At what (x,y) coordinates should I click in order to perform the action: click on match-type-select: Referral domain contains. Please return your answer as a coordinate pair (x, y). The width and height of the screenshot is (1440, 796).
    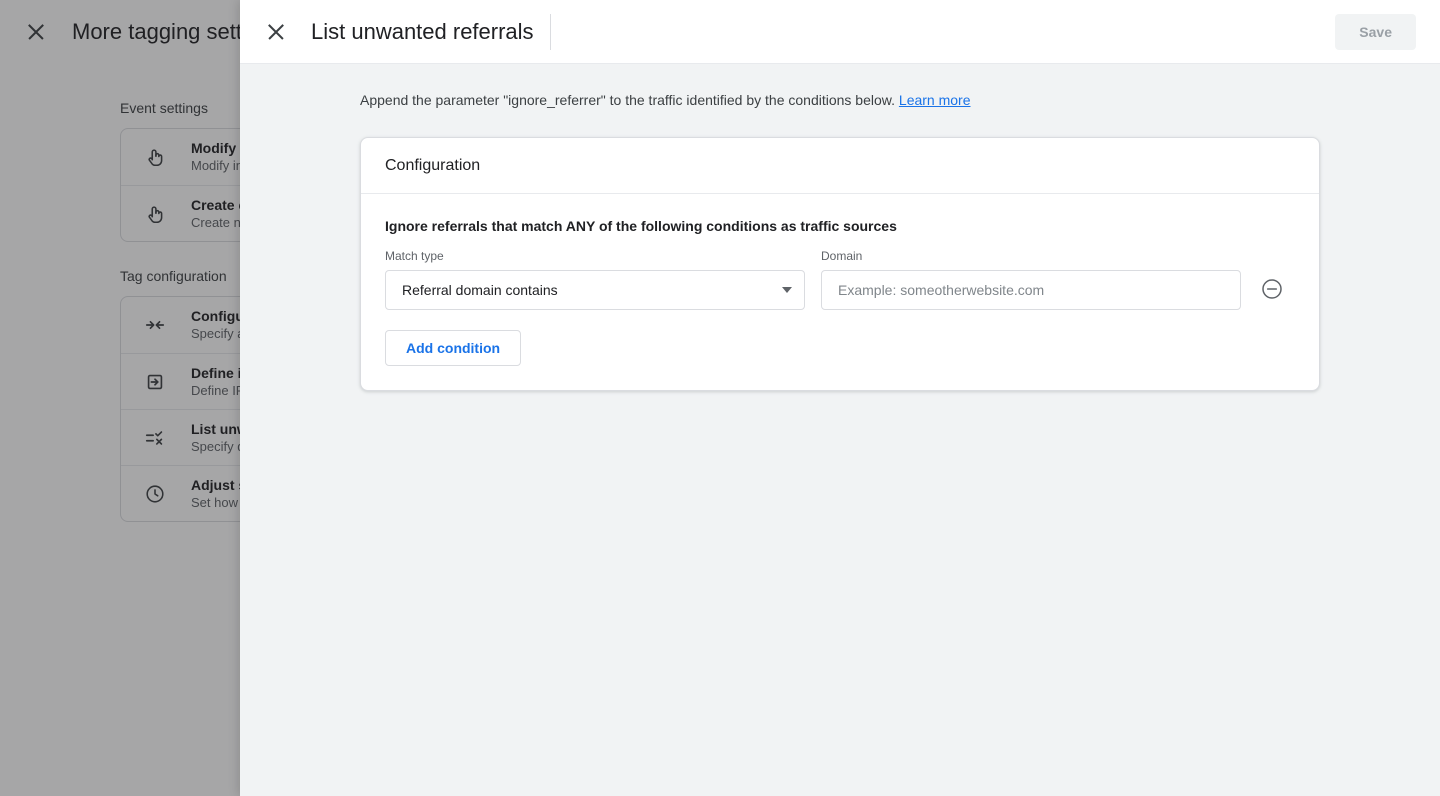
    Looking at the image, I should click on (595, 290).